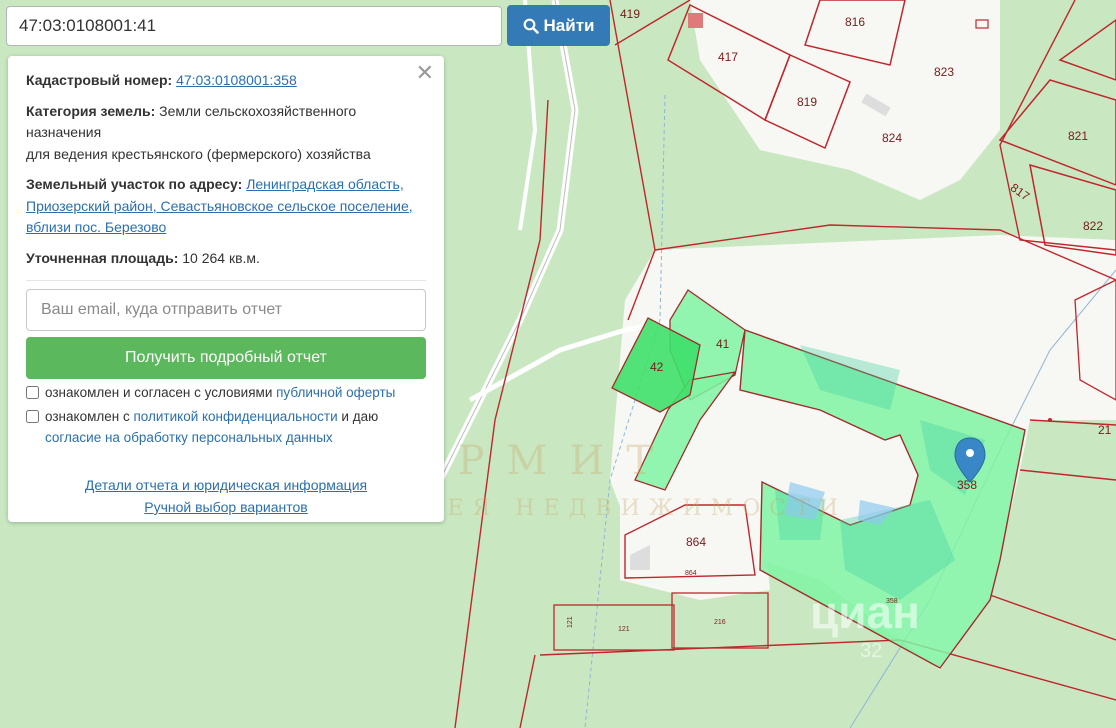 This screenshot has width=1116, height=728. What do you see at coordinates (1093, 226) in the screenshot?
I see `label-822: 822` at bounding box center [1093, 226].